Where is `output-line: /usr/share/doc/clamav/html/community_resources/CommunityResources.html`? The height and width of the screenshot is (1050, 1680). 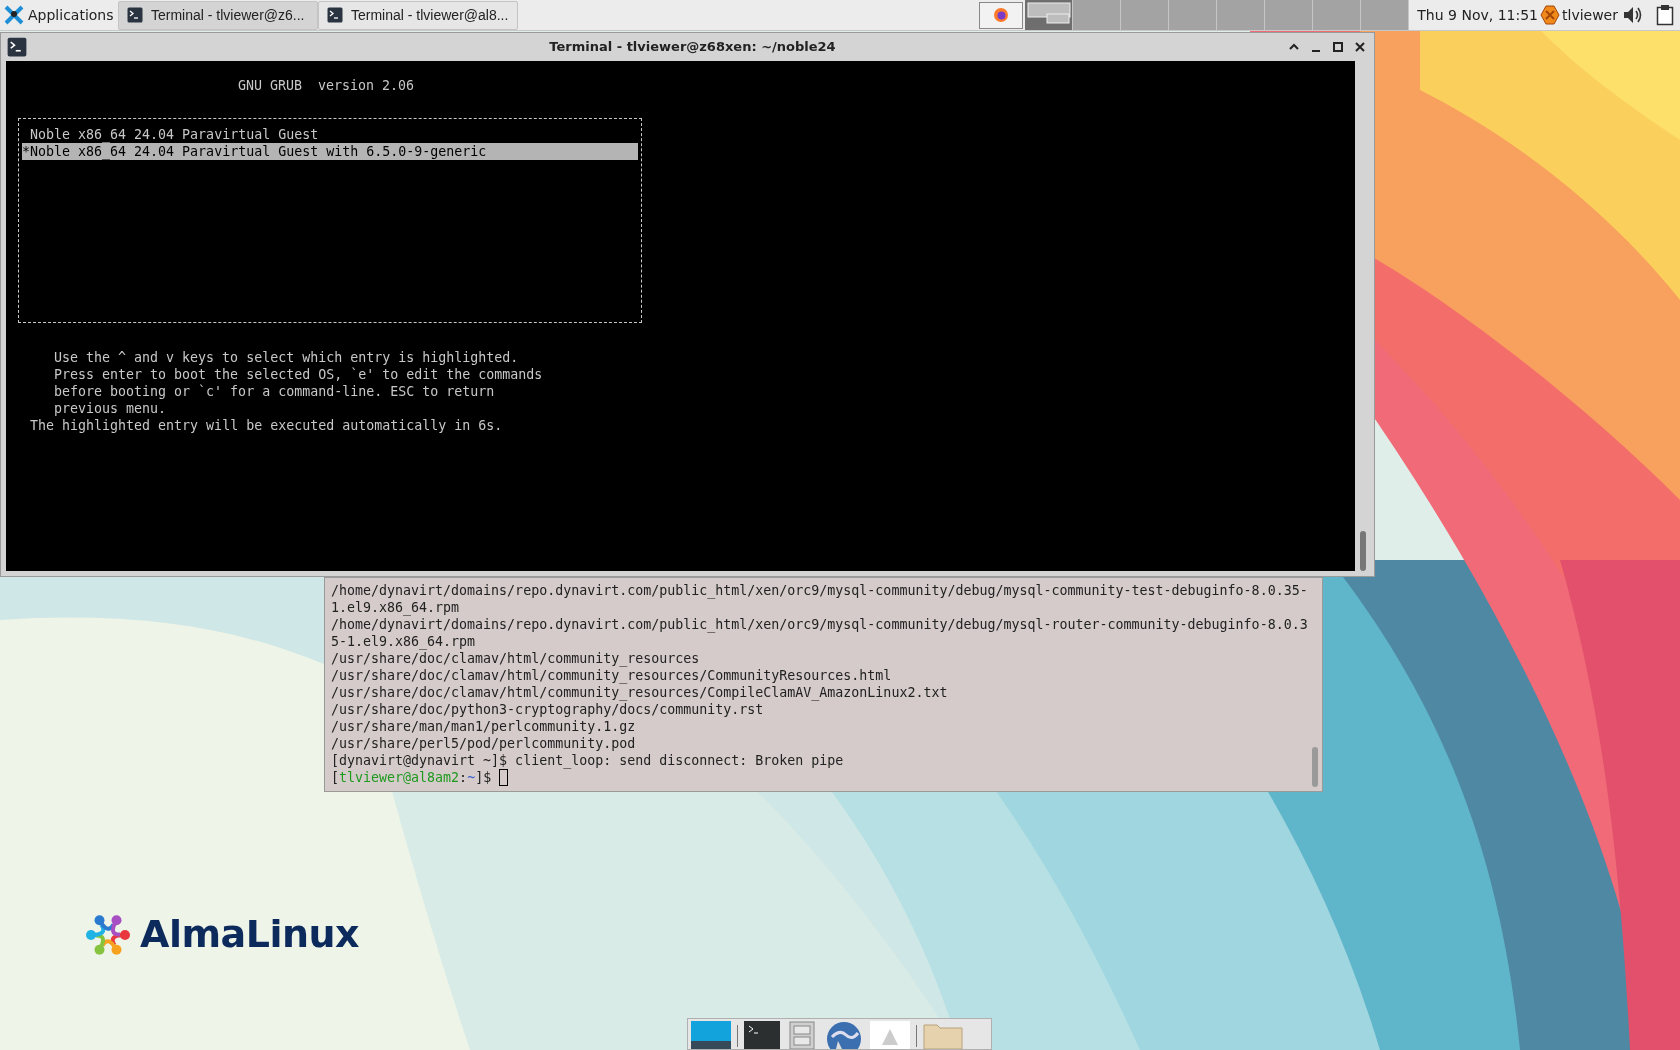
output-line: /usr/share/doc/clamav/html/community_resources/CommunityResources.html is located at coordinates (611, 675).